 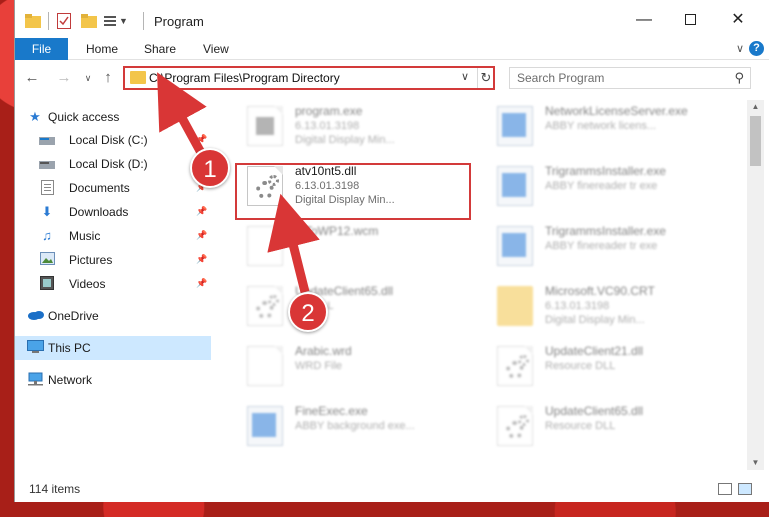 I want to click on scroll-down-icon: ▼, so click(x=755, y=463).